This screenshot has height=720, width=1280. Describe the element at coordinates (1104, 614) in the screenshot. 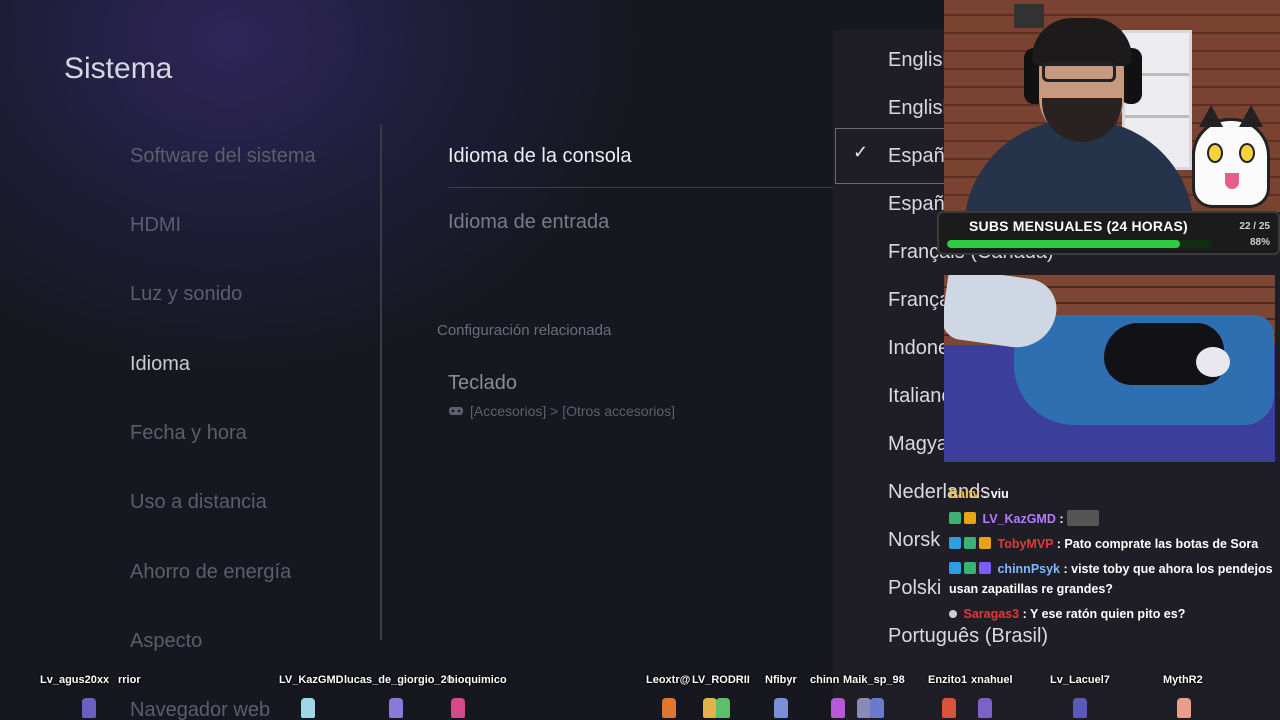

I see `chat-text: : Y ese ratón quien pito es?` at that location.